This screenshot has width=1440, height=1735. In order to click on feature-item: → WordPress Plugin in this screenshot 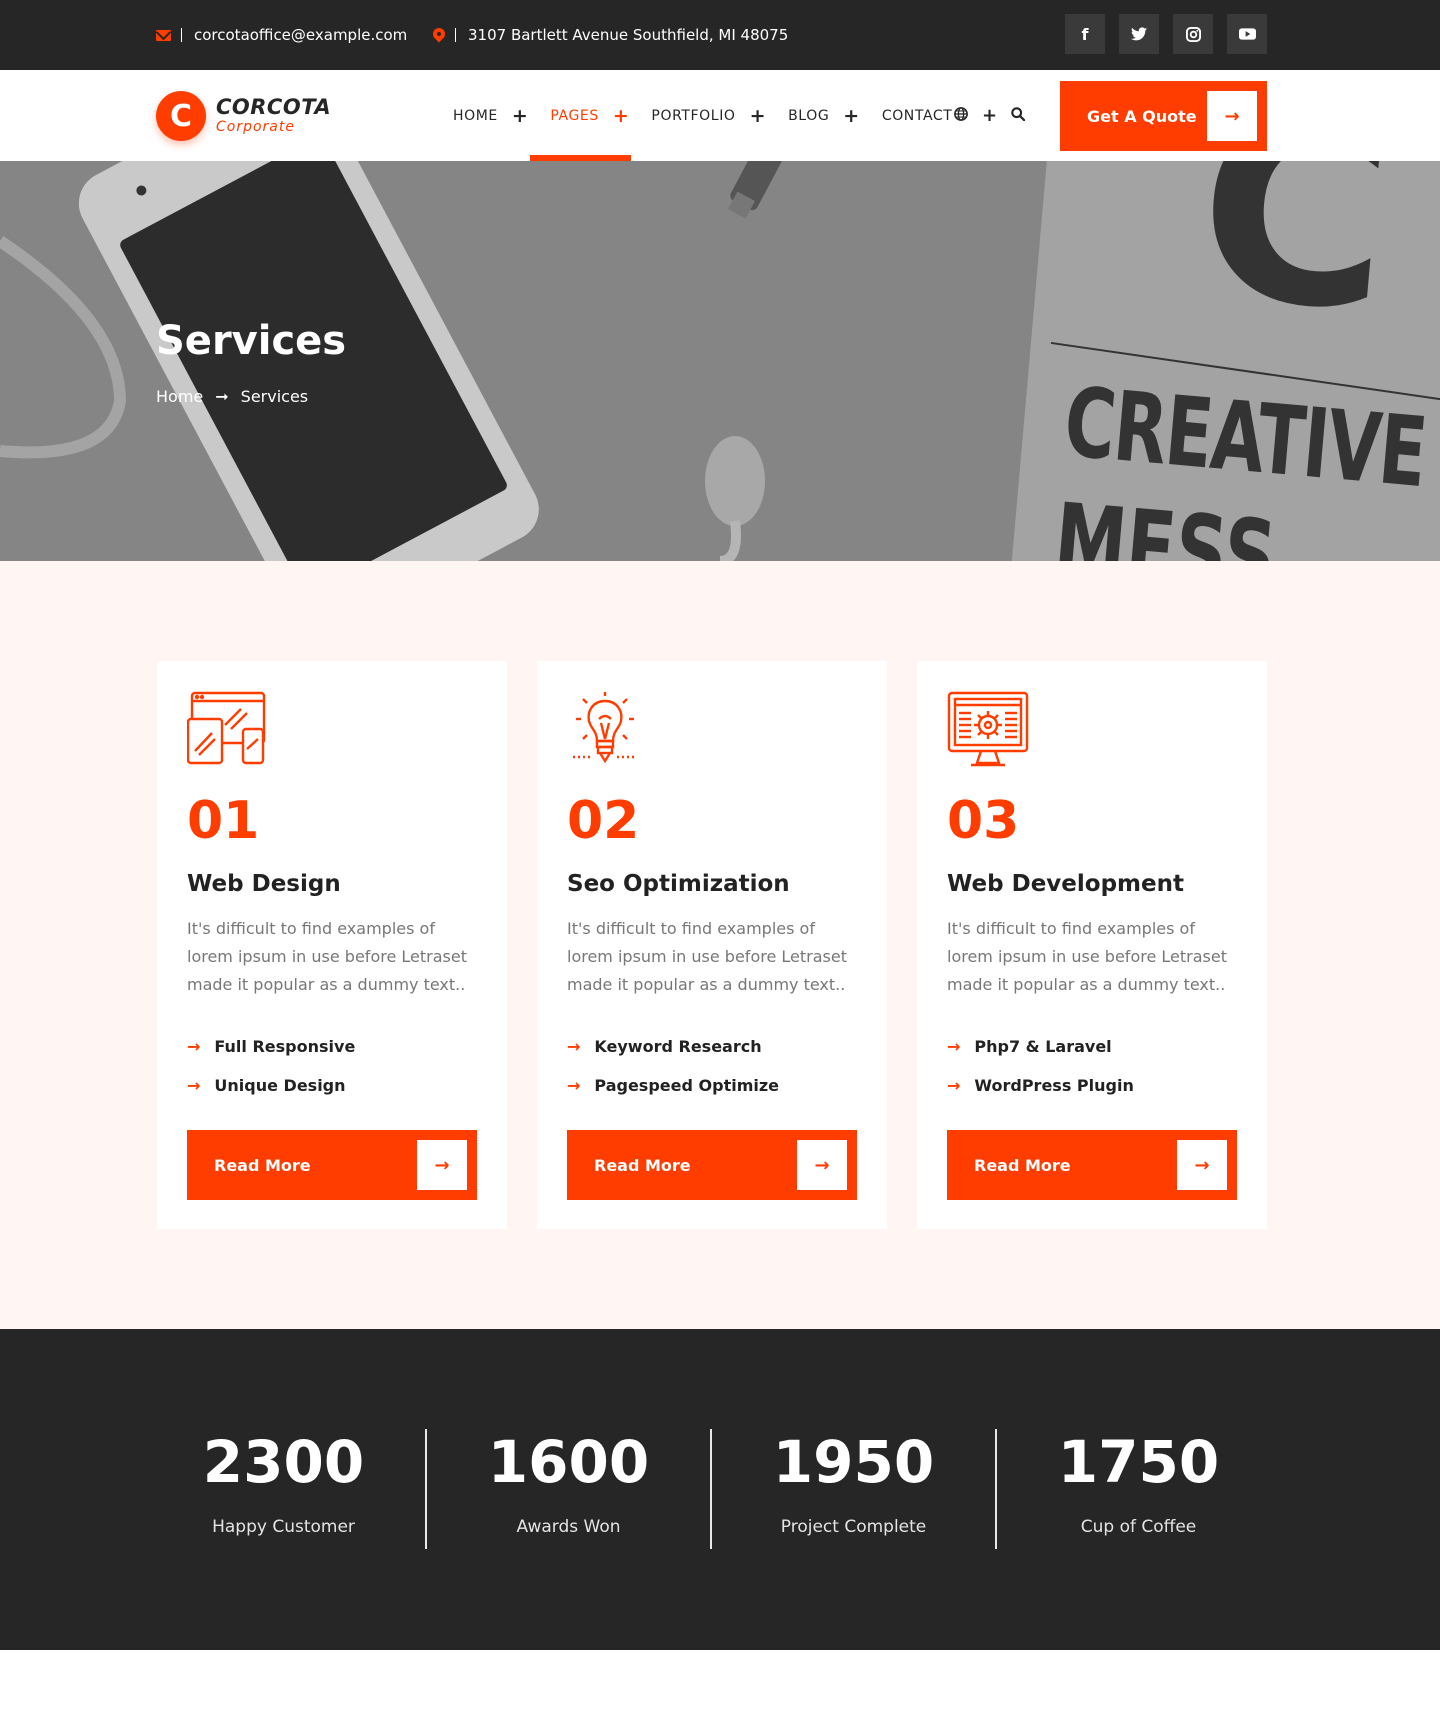, I will do `click(1092, 1085)`.